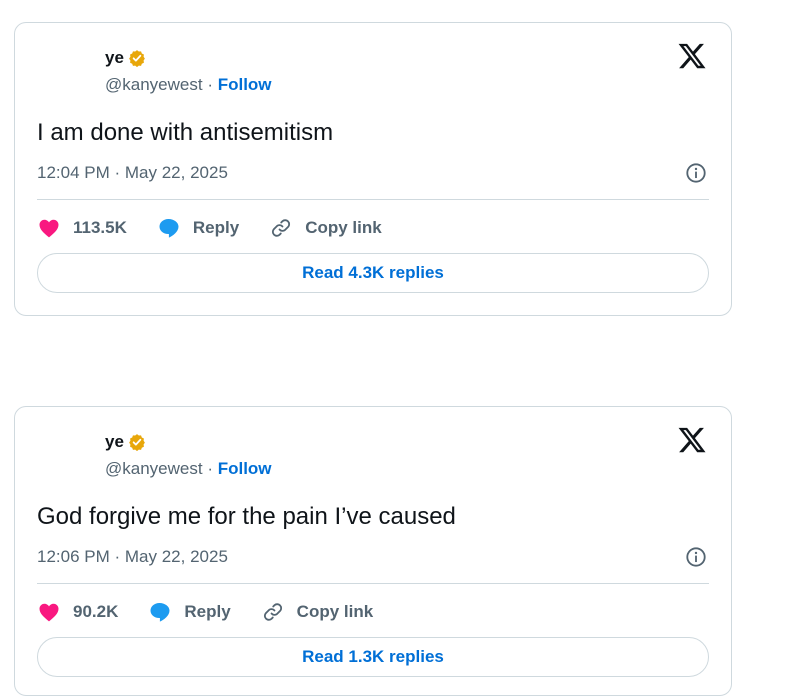 The height and width of the screenshot is (696, 785). I want to click on tweet-time: 12:06 PM, so click(73, 556).